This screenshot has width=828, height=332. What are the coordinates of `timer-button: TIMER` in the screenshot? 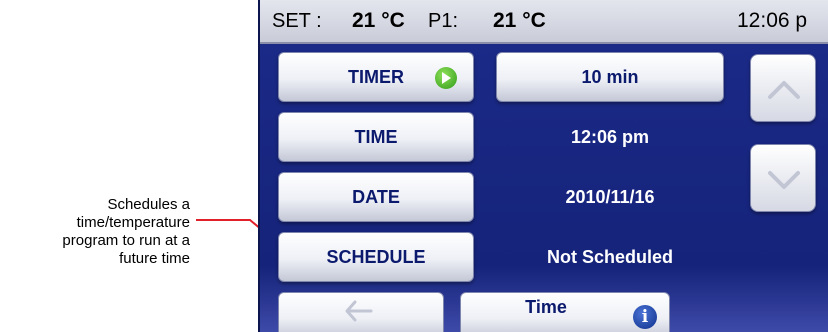 It's located at (376, 77).